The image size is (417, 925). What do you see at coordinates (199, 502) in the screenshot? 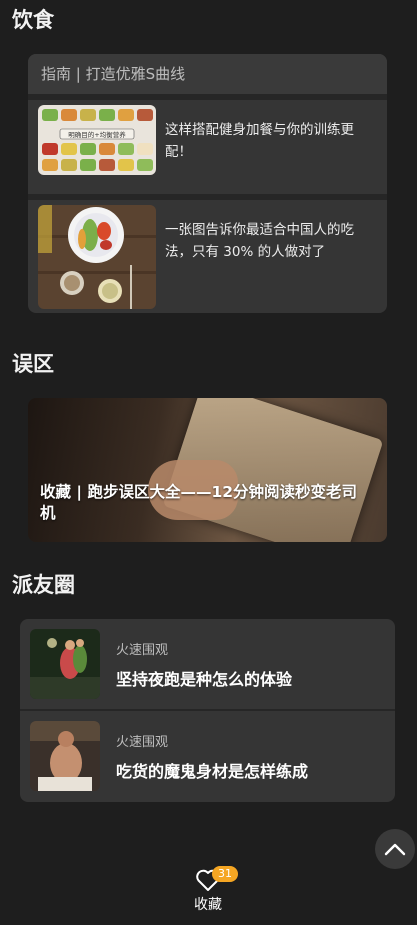
I see `banner-title: 收藏 | 跑步误区大全——12分钟阅读秒变老司机` at bounding box center [199, 502].